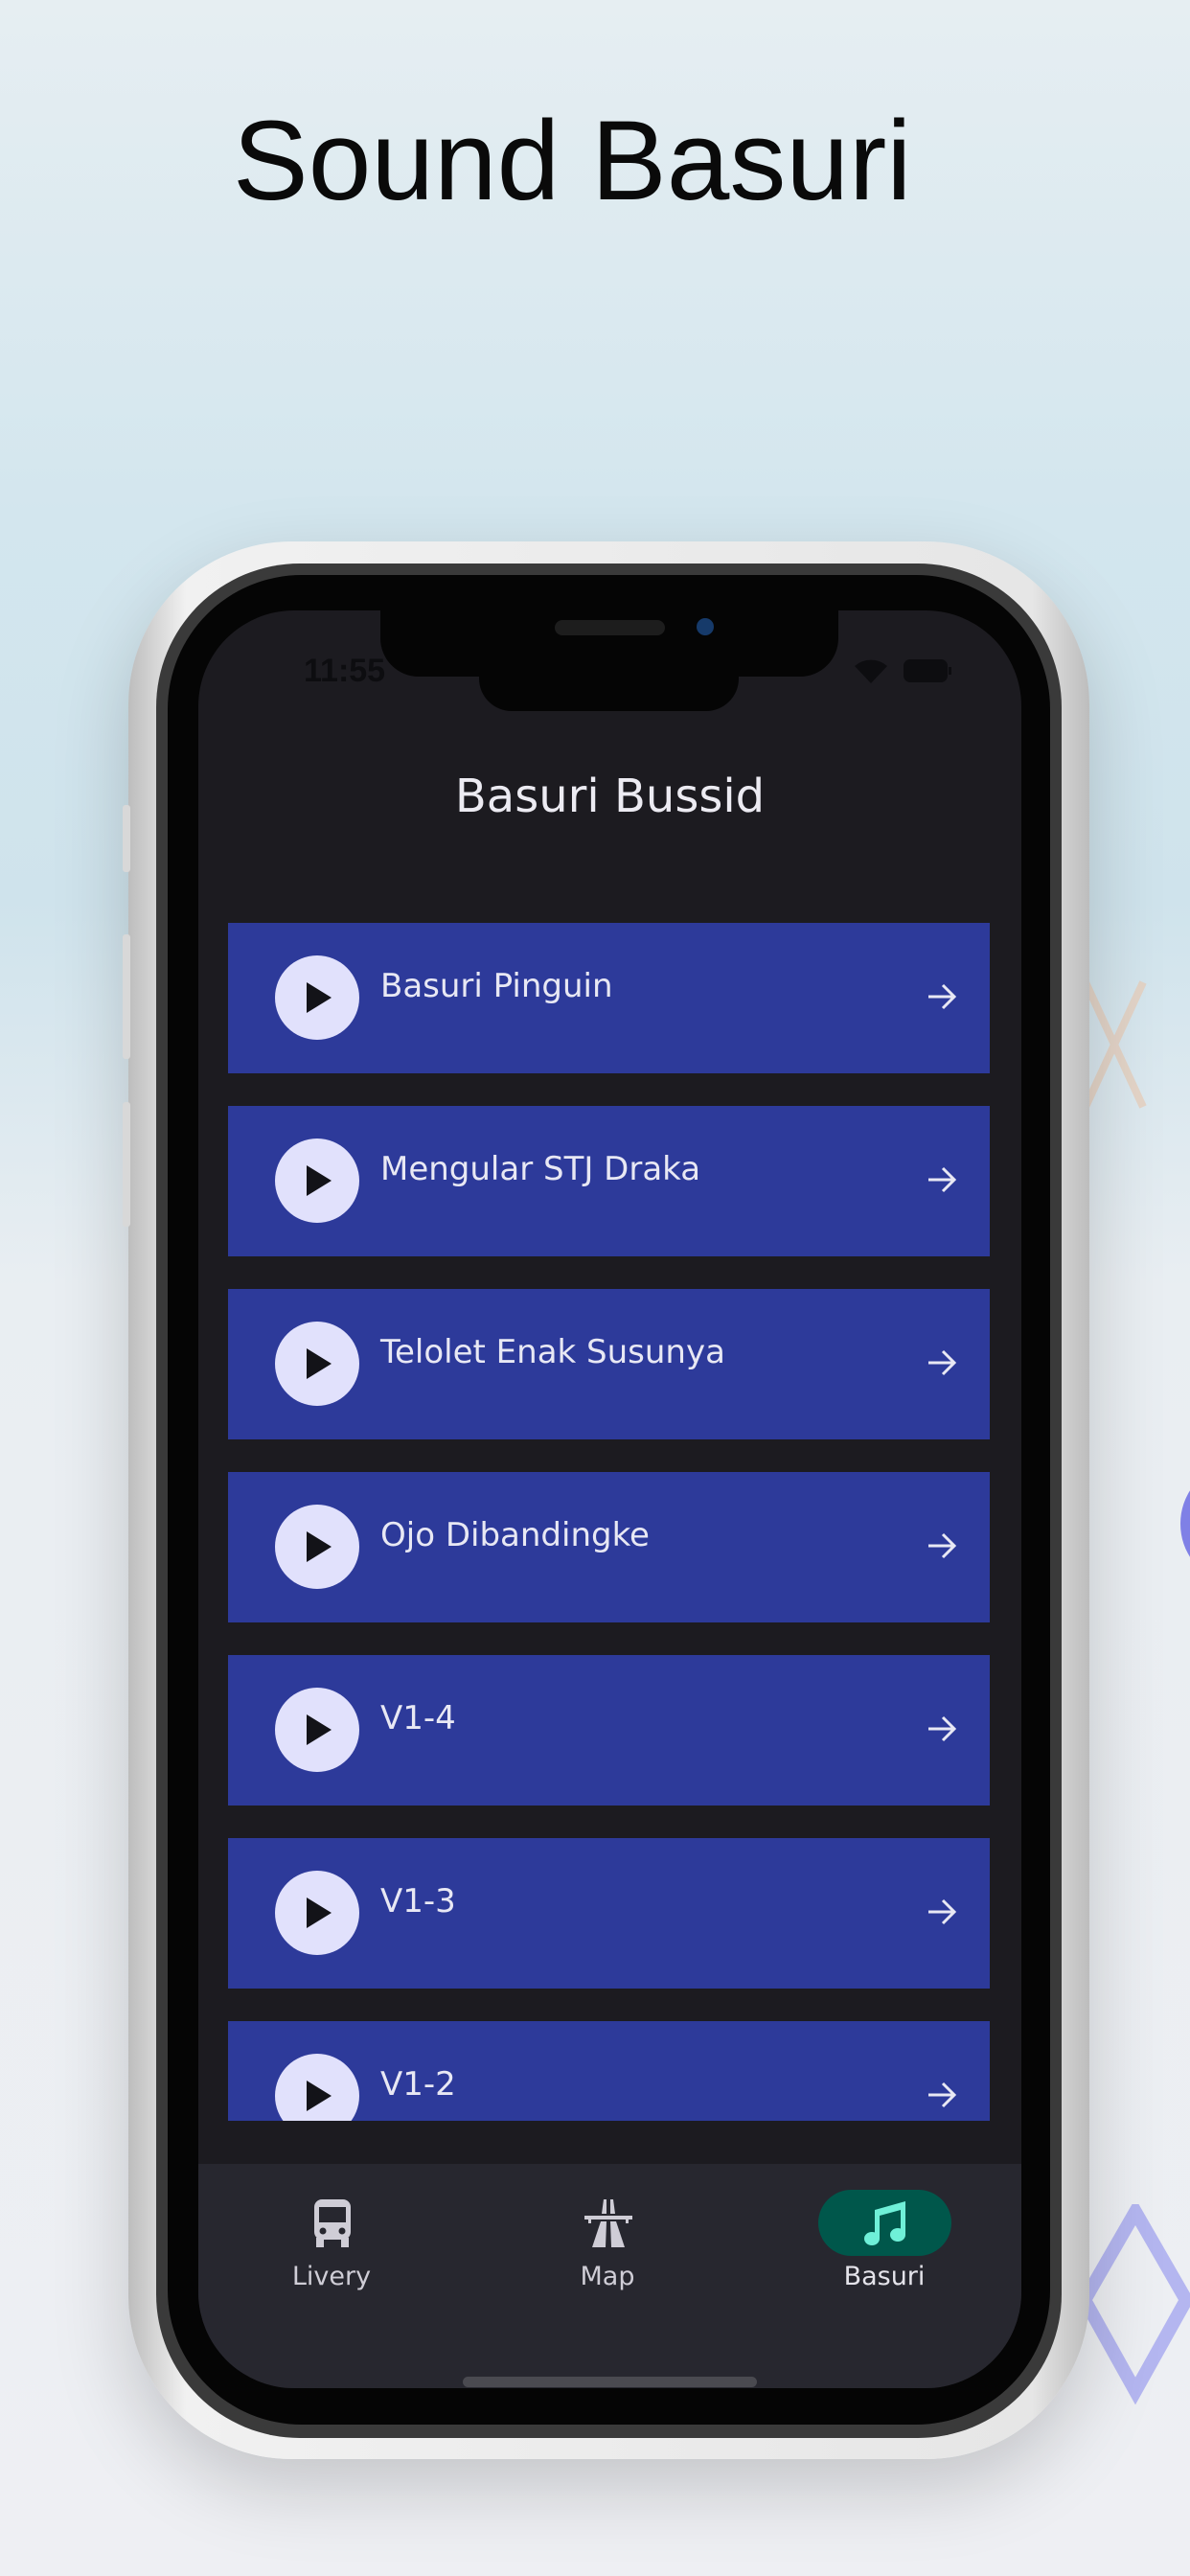  Describe the element at coordinates (609, 1730) in the screenshot. I see `list-item: V1-4` at that location.